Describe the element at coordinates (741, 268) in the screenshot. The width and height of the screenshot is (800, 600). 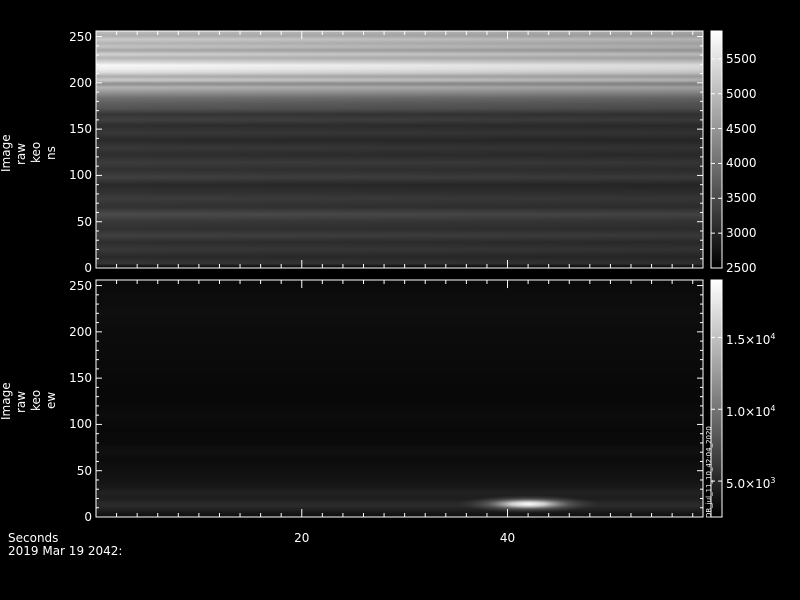
I see `ns-cbar-label-2500: 2500` at that location.